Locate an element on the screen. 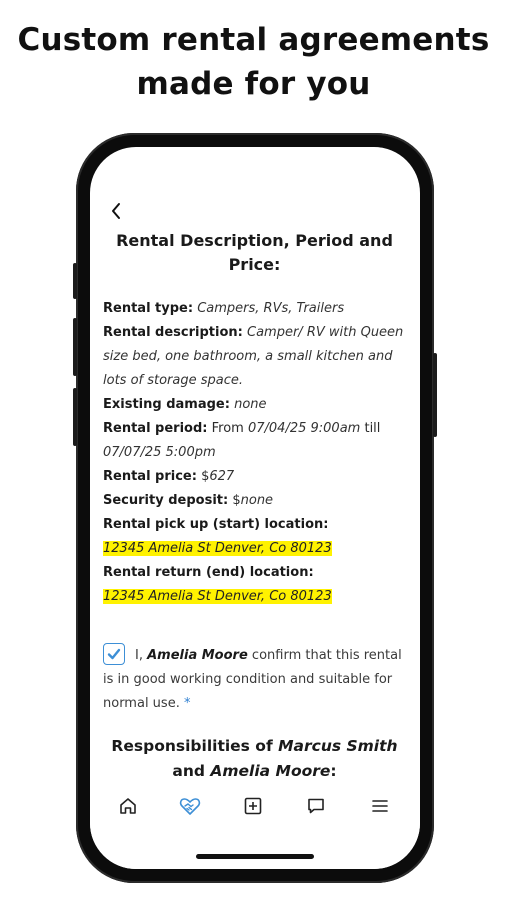 The height and width of the screenshot is (900, 507). chevron-left-icon is located at coordinates (116, 211).